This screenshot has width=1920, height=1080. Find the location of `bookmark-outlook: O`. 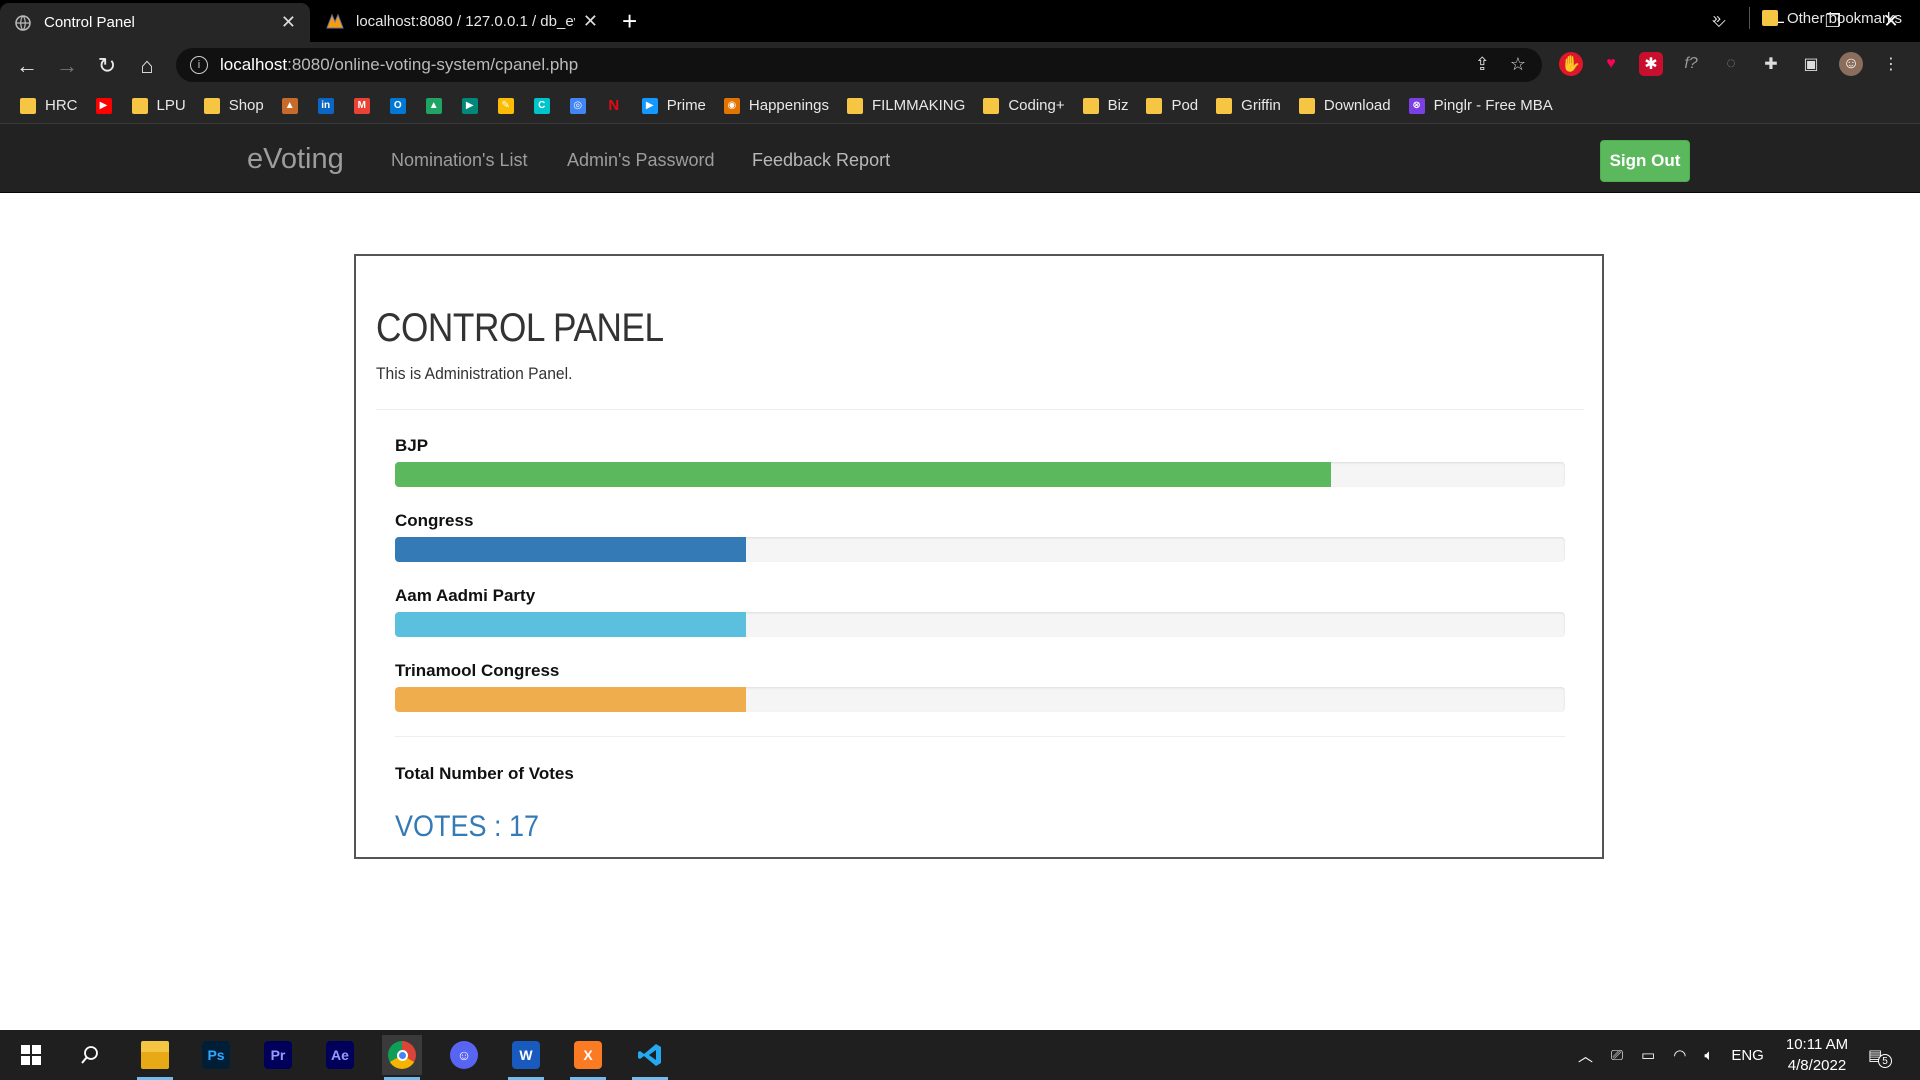

bookmark-outlook: O is located at coordinates (398, 105).